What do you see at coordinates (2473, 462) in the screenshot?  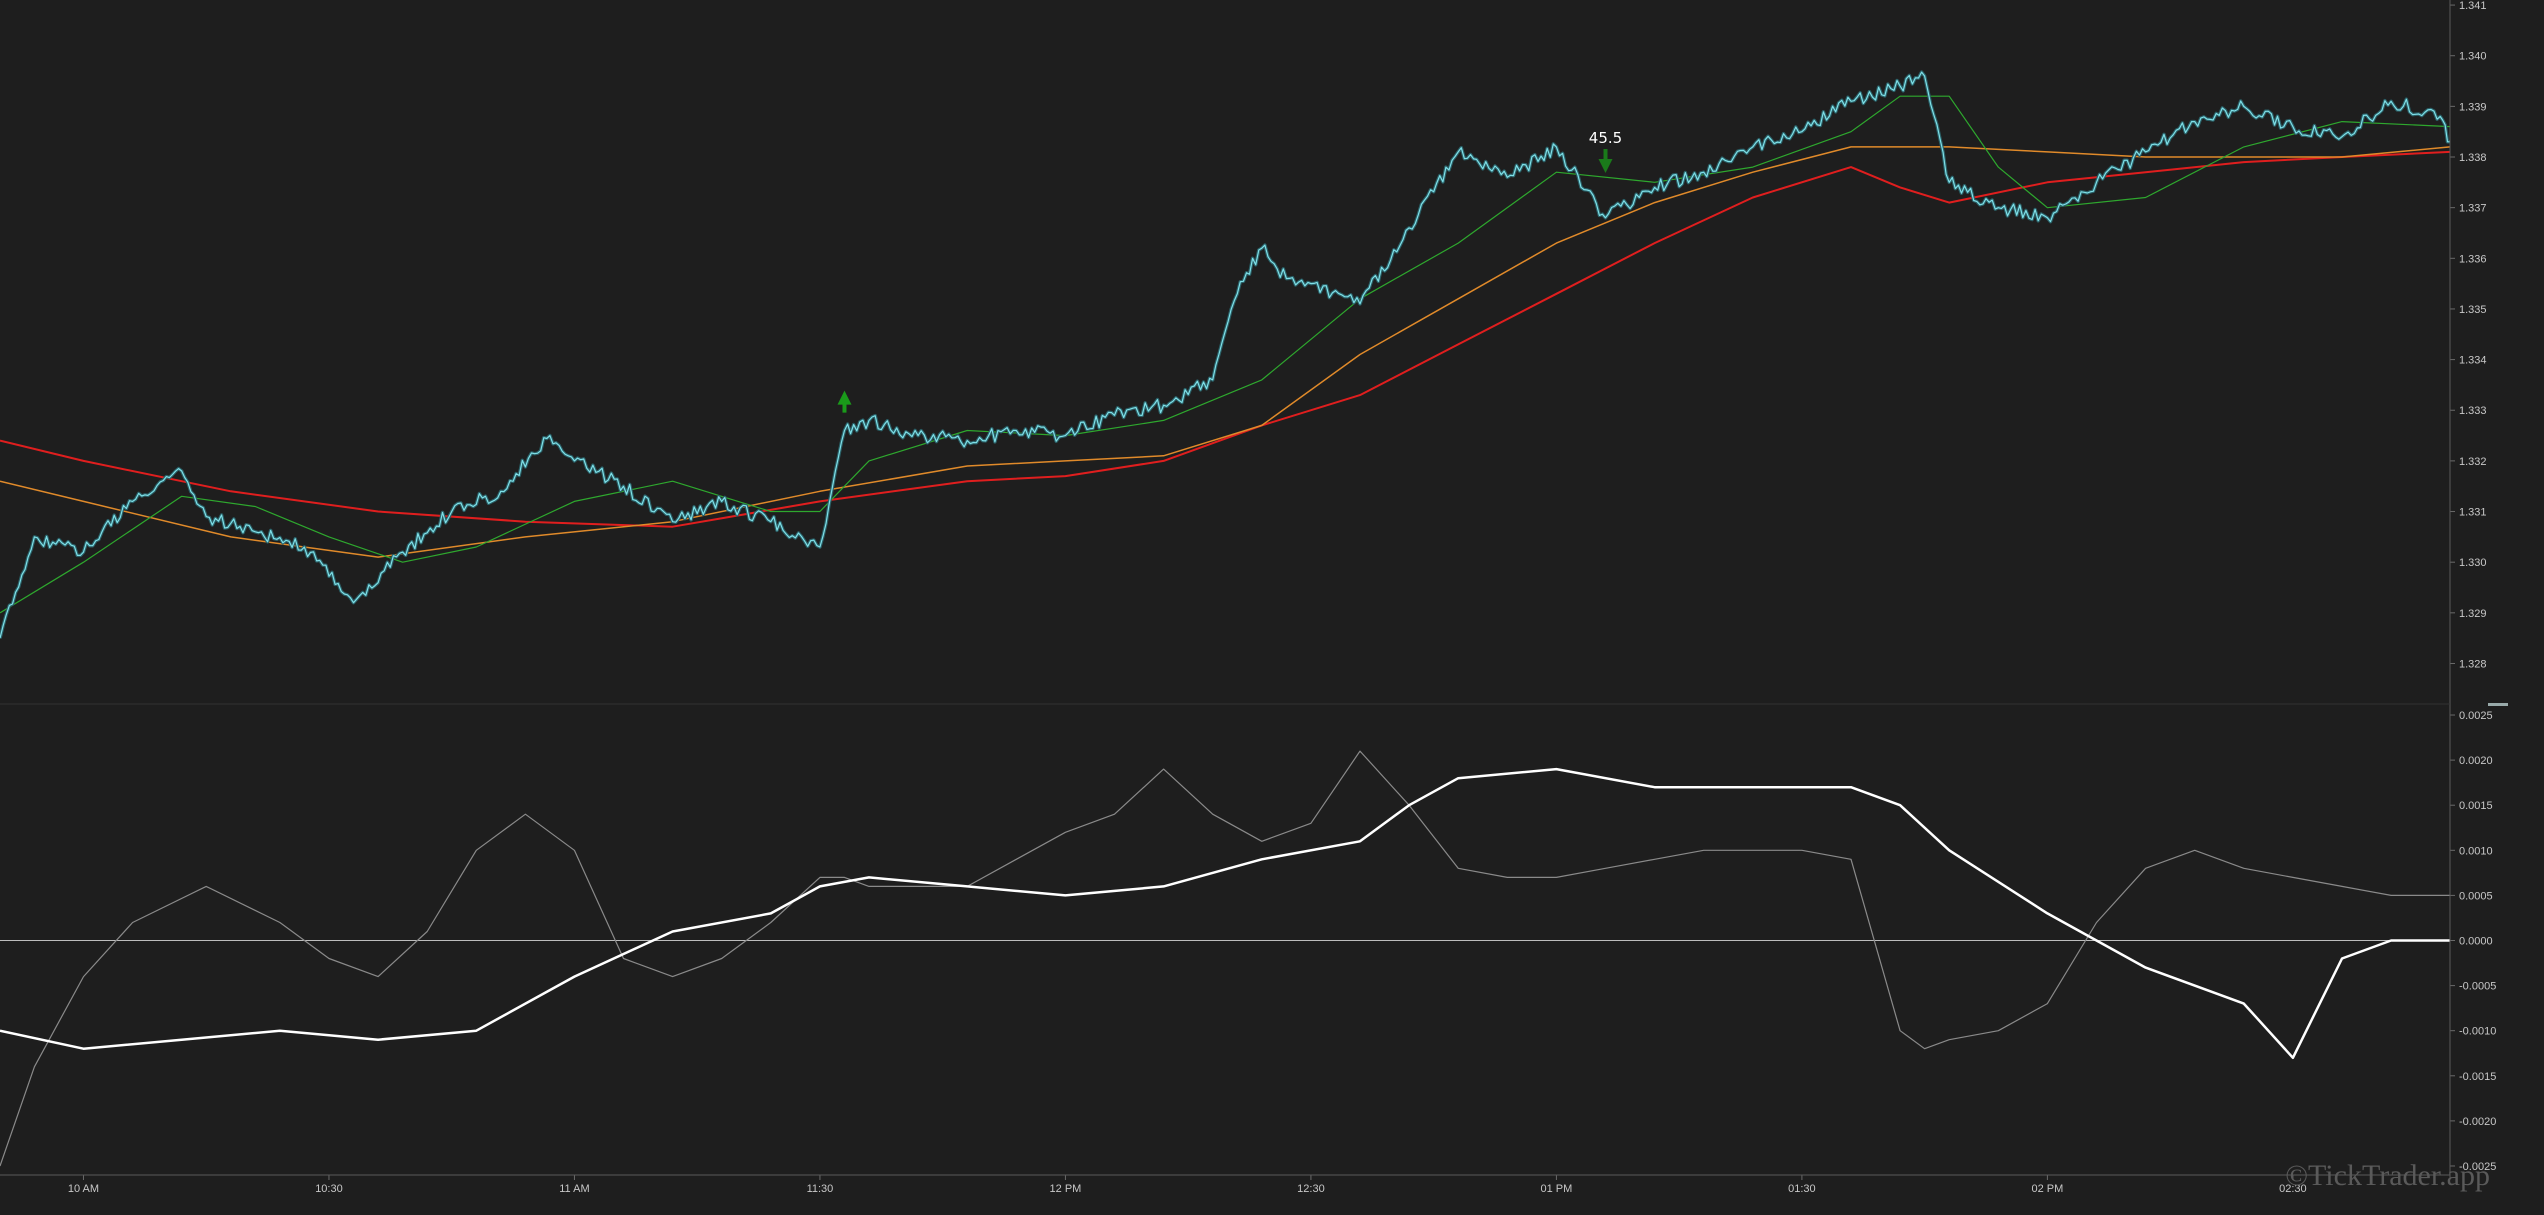 I see `price-tick-label: 1.332` at bounding box center [2473, 462].